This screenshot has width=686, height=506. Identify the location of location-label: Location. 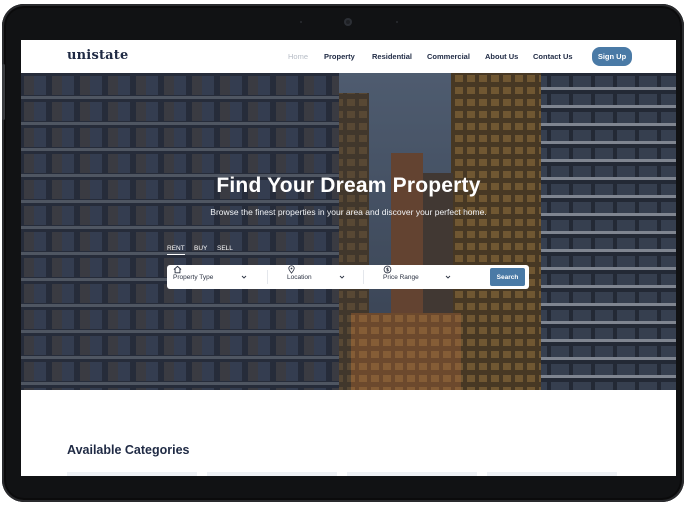
(299, 277).